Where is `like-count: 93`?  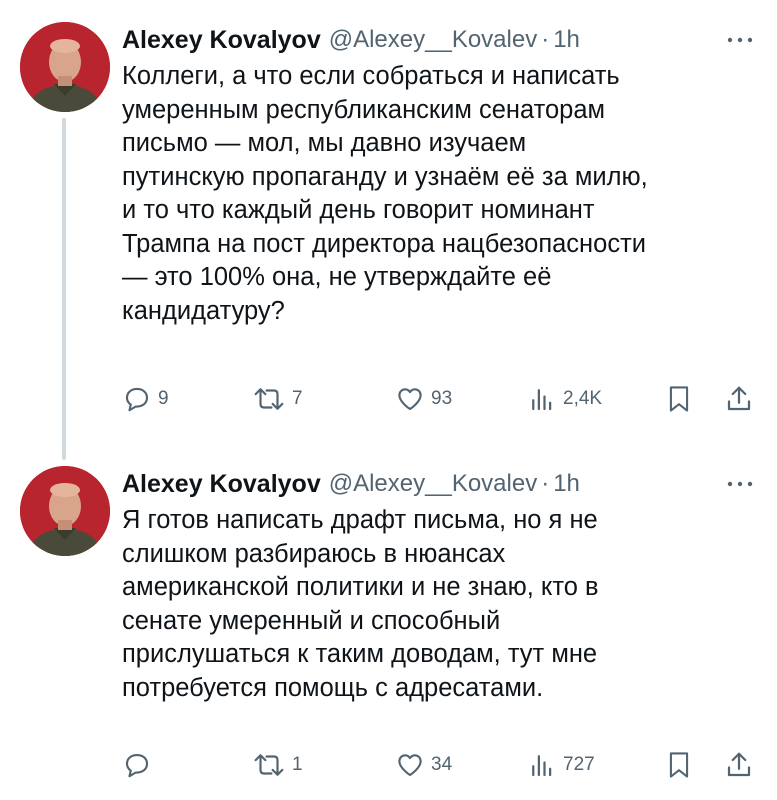 like-count: 93 is located at coordinates (442, 398).